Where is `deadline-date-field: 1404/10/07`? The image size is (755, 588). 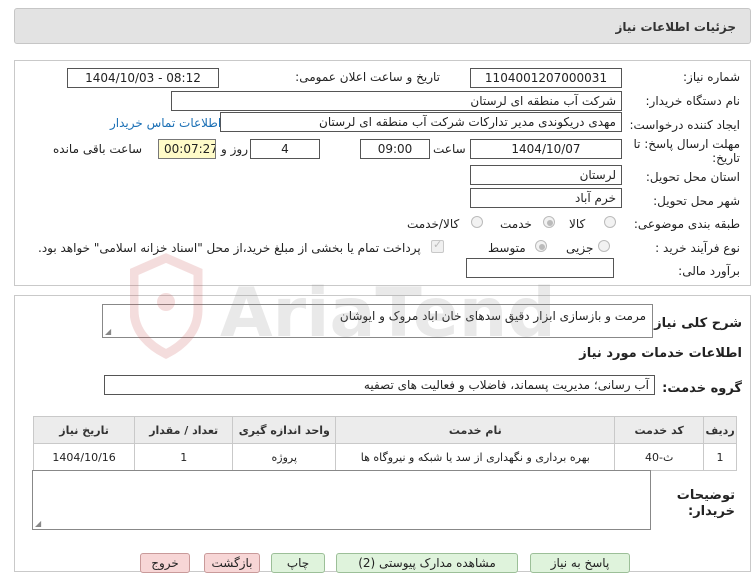 deadline-date-field: 1404/10/07 is located at coordinates (546, 149).